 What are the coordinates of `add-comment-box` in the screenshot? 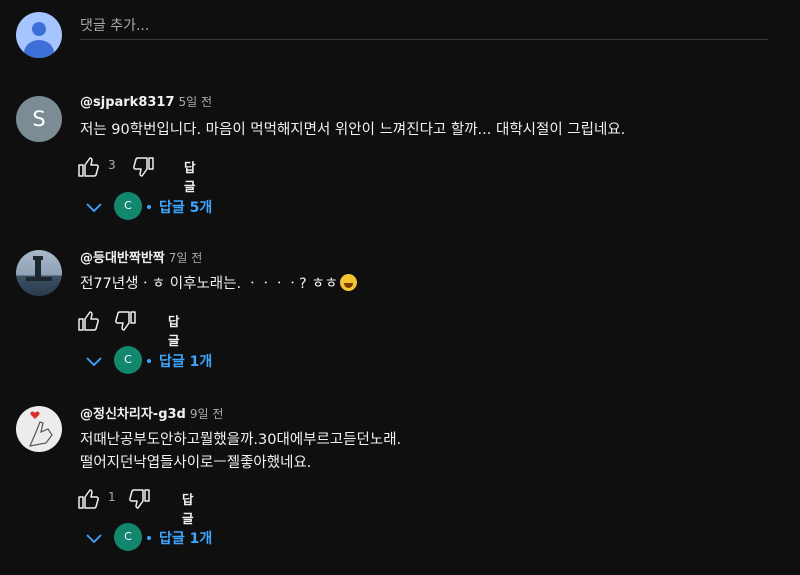 It's located at (392, 36).